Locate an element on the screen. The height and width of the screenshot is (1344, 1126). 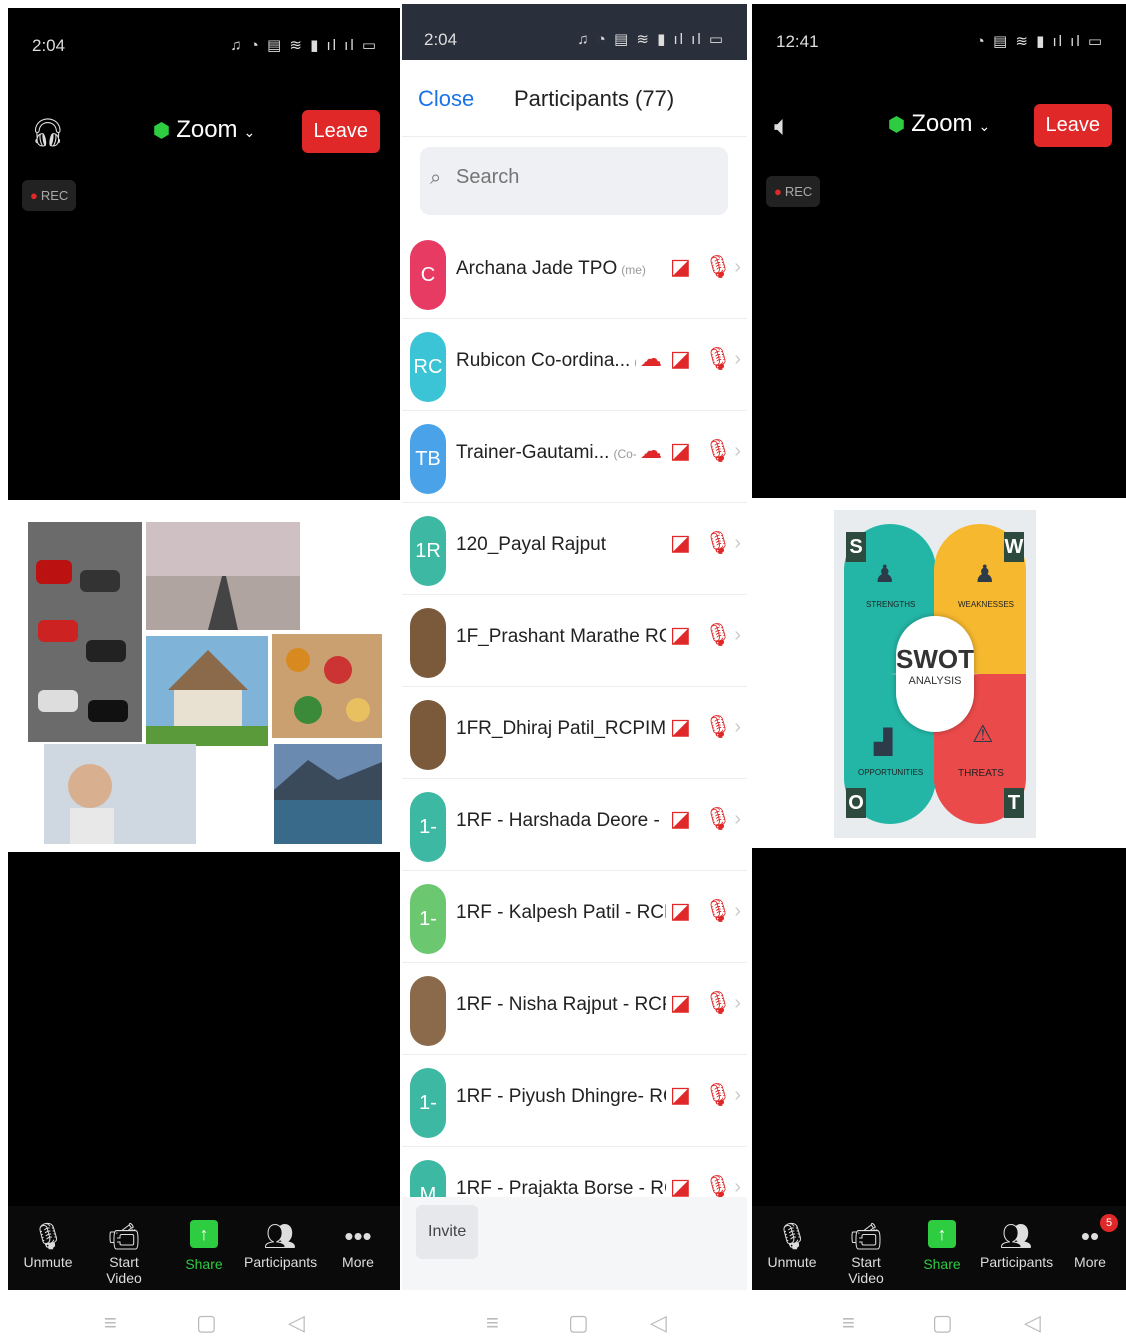
participant-name: 1RF - Nisha Rajput - RCP is located at coordinates (561, 1004).